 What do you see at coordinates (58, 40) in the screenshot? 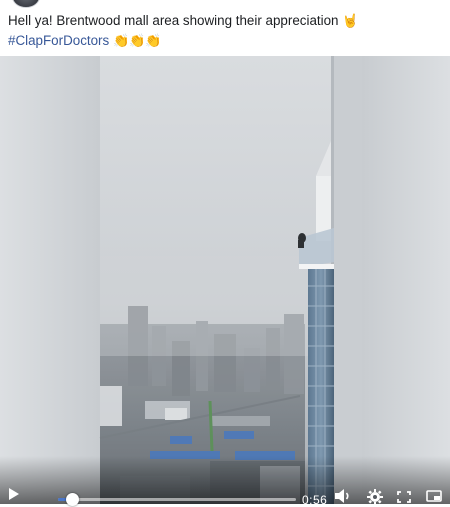
I see `hashtag-link: #ClapForDoctors` at bounding box center [58, 40].